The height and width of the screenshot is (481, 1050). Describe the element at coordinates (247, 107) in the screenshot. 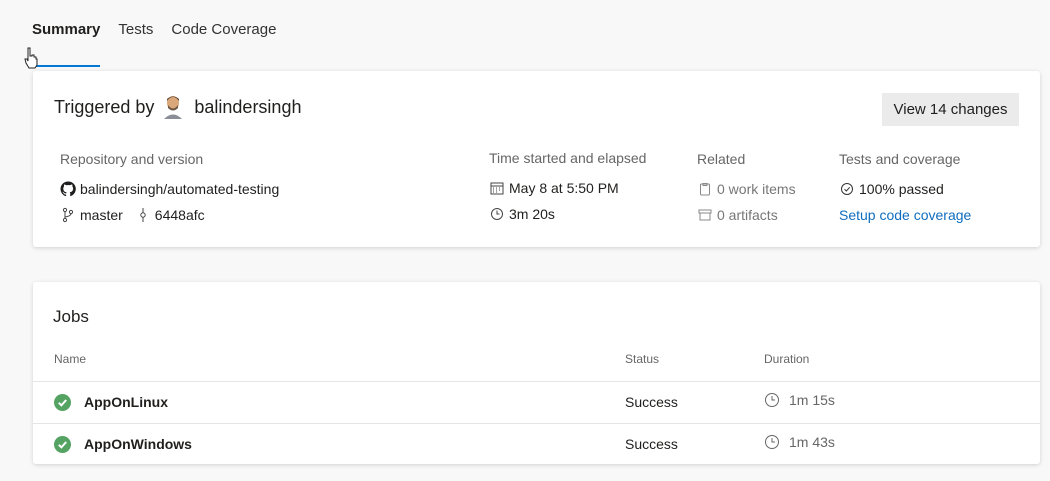

I see `triggered-by-user: balindersingh` at that location.